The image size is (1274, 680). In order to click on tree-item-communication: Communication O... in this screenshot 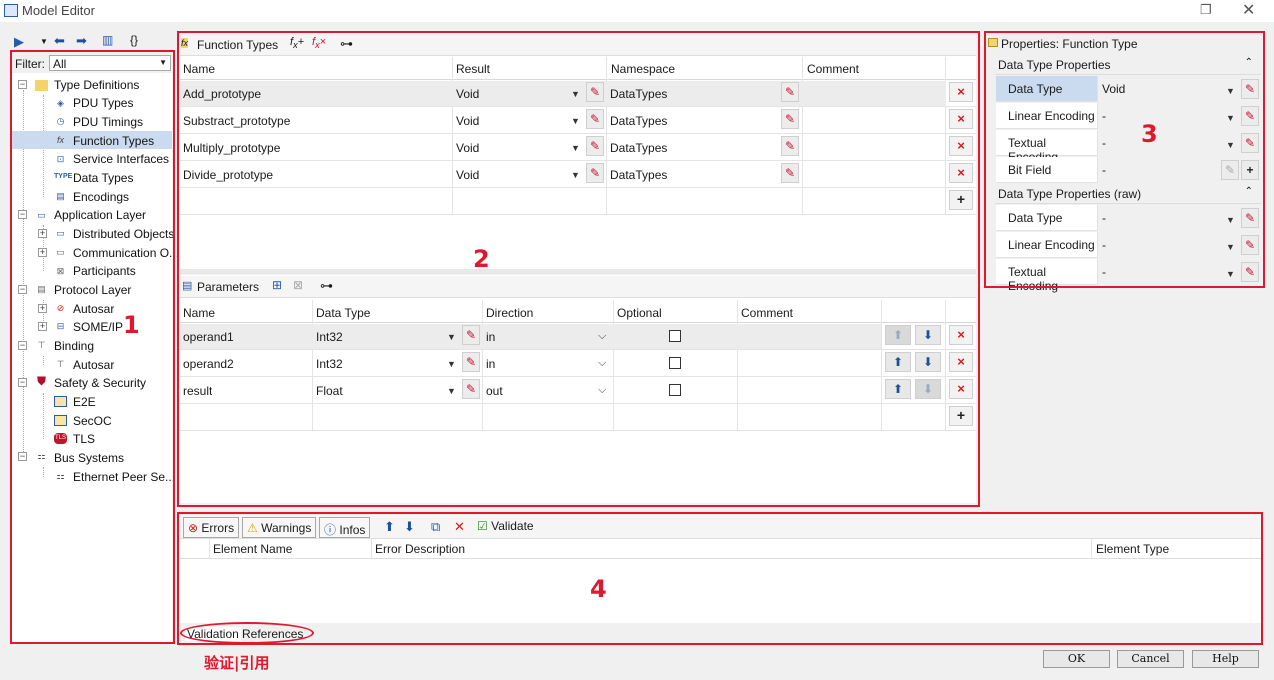, I will do `click(126, 253)`.